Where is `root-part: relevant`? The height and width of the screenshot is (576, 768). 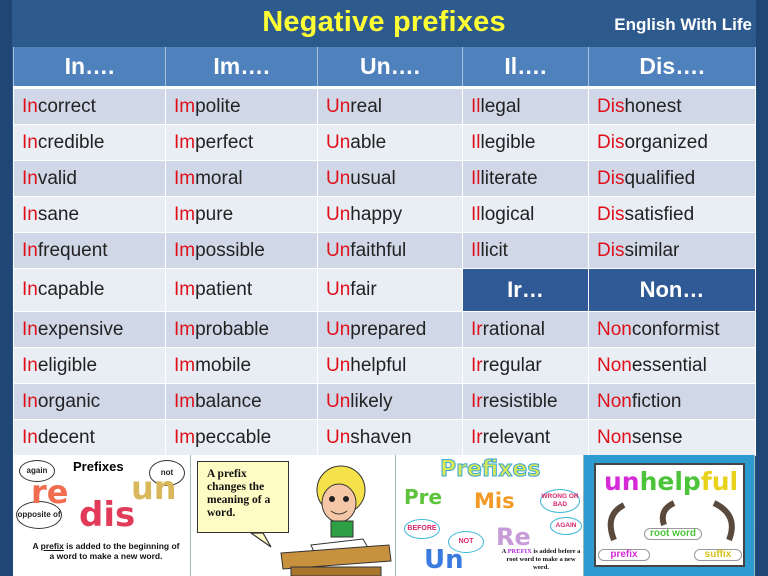 root-part: relevant is located at coordinates (516, 437).